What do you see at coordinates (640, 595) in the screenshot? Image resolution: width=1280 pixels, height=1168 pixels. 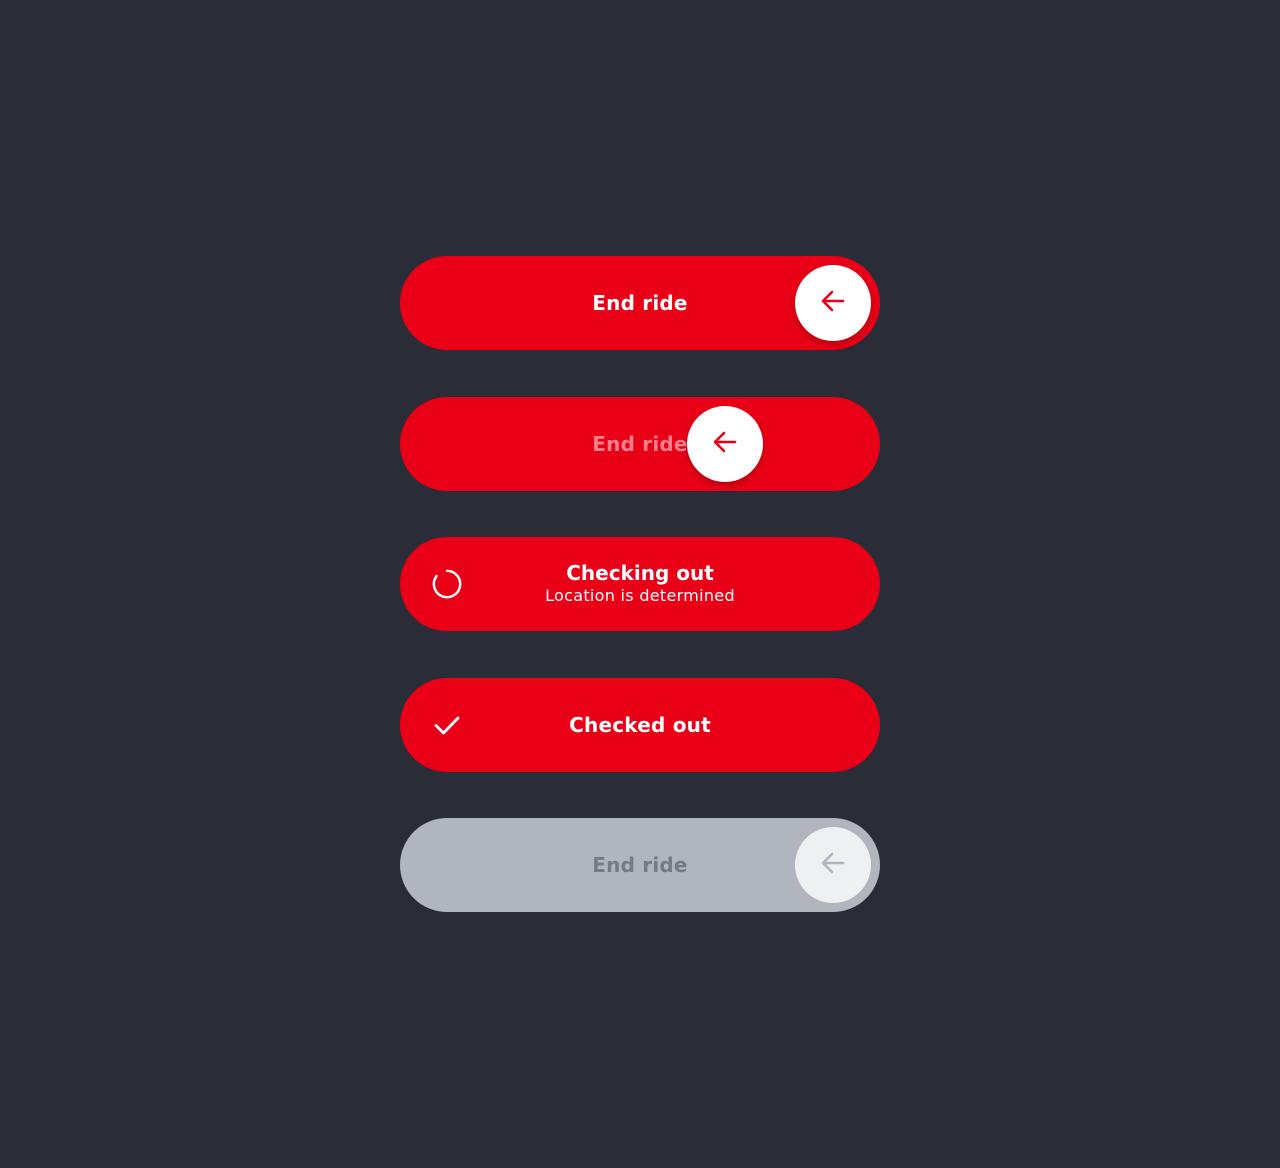 I see `status-subtitle: Location is determined` at bounding box center [640, 595].